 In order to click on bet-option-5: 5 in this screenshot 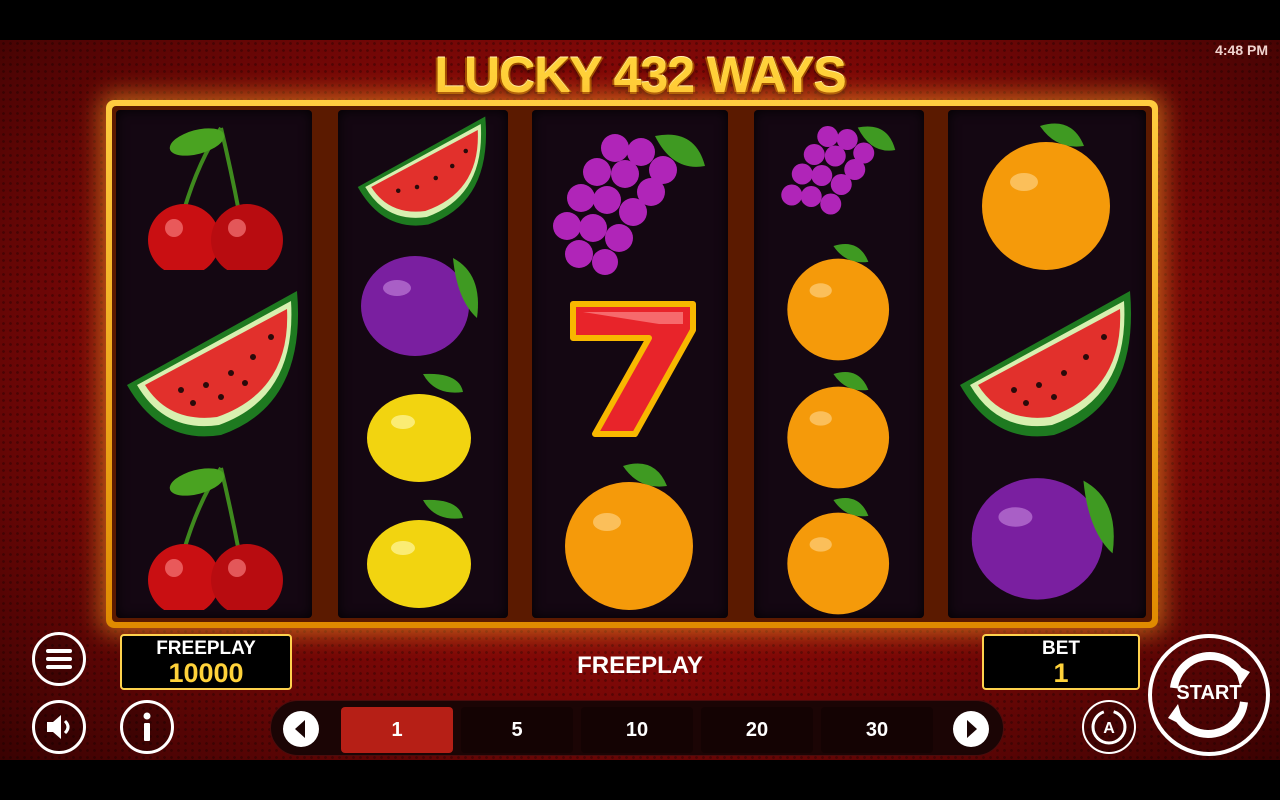, I will do `click(517, 730)`.